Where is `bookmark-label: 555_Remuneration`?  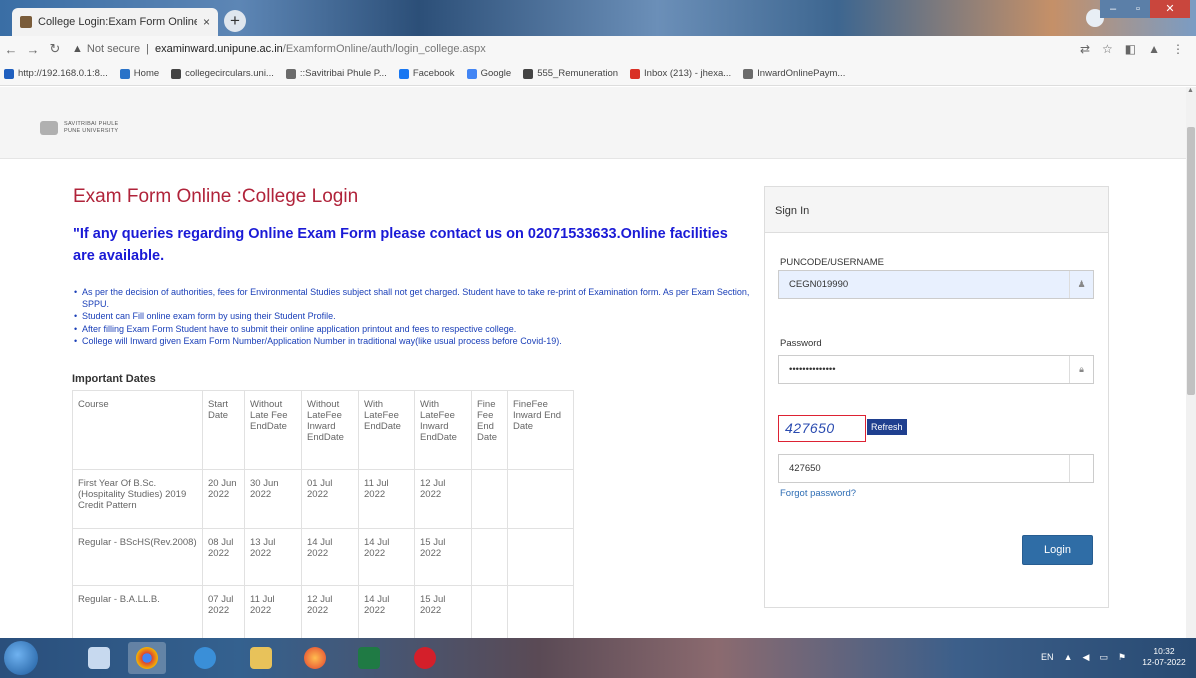
bookmark-label: 555_Remuneration is located at coordinates (578, 73).